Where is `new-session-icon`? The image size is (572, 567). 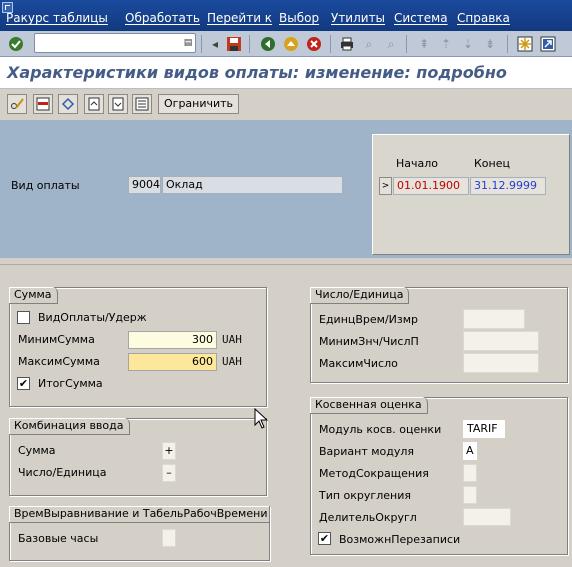 new-session-icon is located at coordinates (525, 44).